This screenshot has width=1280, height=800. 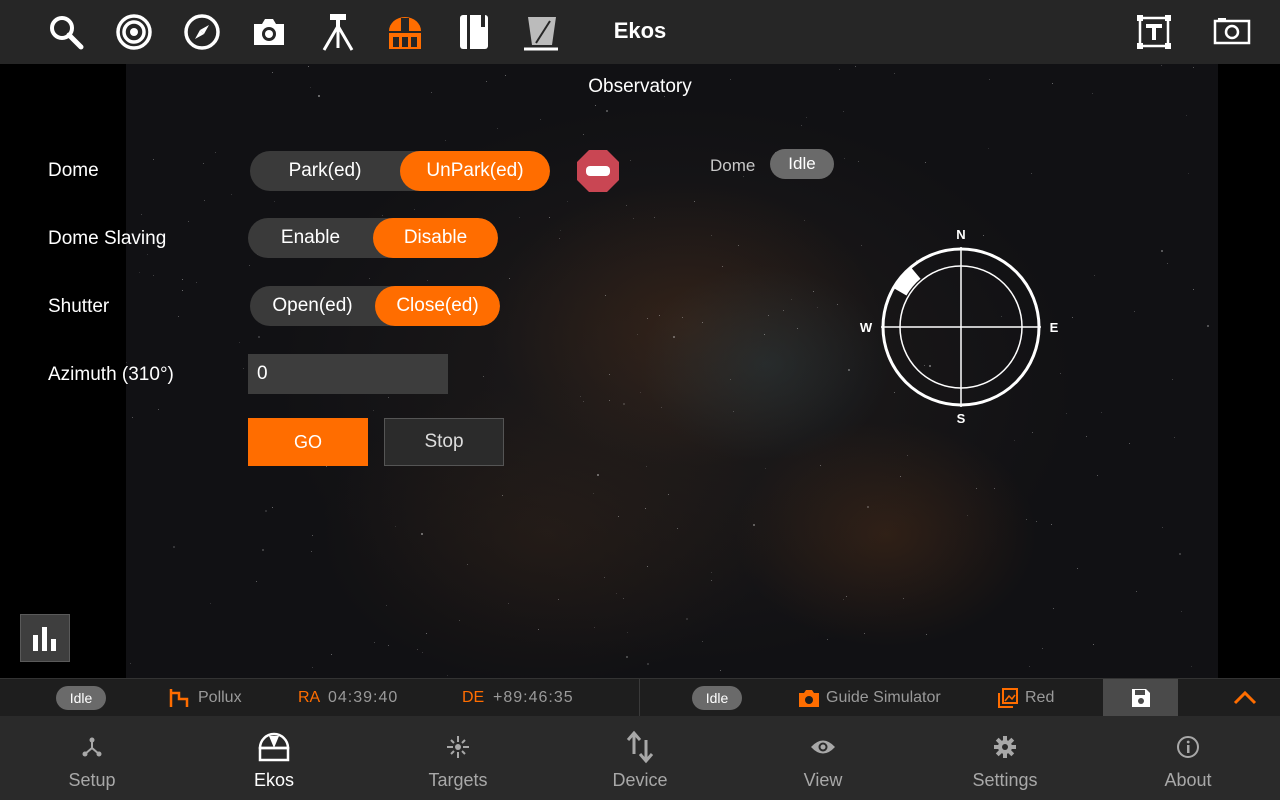 What do you see at coordinates (1232, 32) in the screenshot?
I see `screen-capture-icon` at bounding box center [1232, 32].